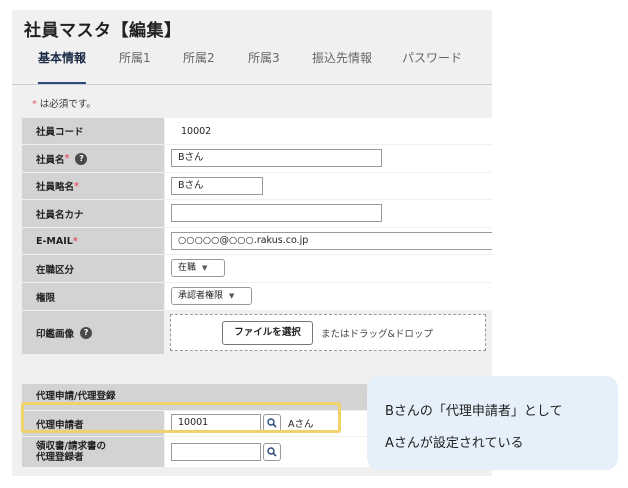  I want to click on tab-affiliation-3: 所属3, so click(264, 64).